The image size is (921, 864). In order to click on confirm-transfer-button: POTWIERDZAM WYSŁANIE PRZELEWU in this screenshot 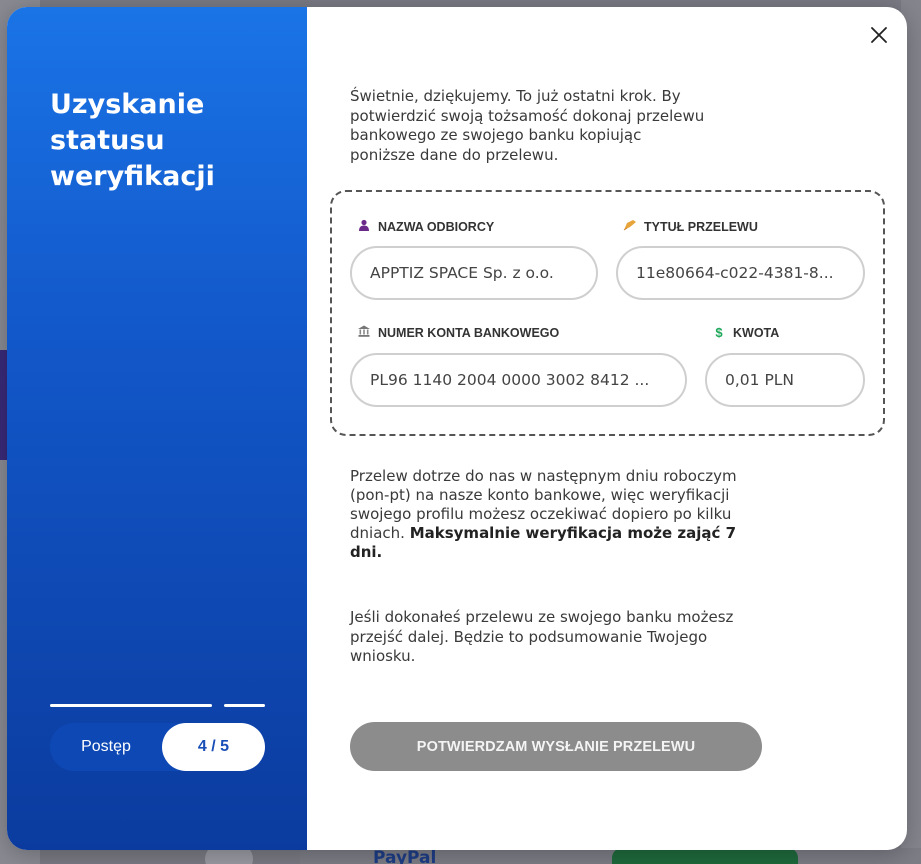, I will do `click(556, 746)`.